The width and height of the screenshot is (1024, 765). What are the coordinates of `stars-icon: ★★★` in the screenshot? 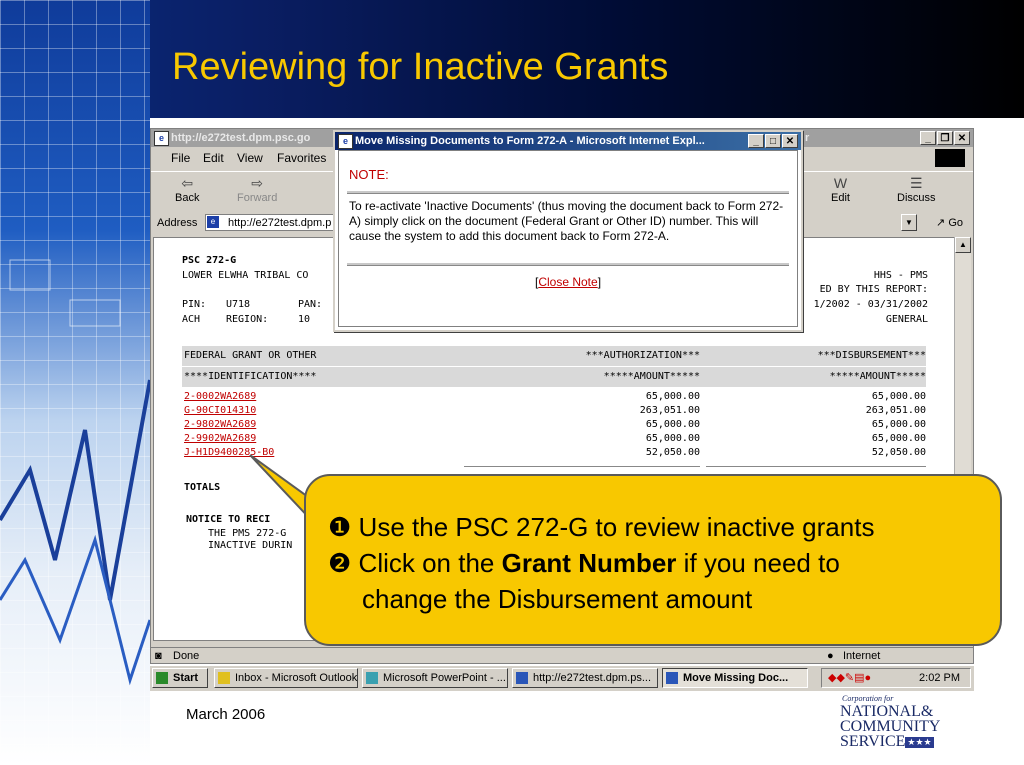 It's located at (919, 742).